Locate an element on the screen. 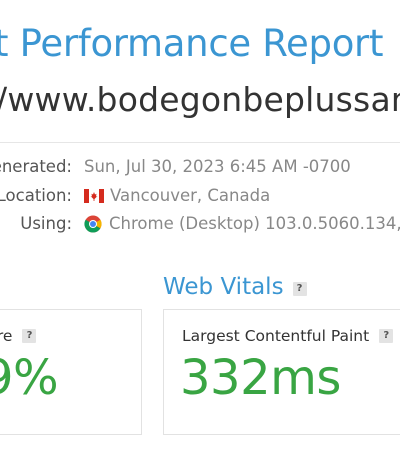 This screenshot has height=466, width=400. metric-card-label: ture ? is located at coordinates (18, 336).